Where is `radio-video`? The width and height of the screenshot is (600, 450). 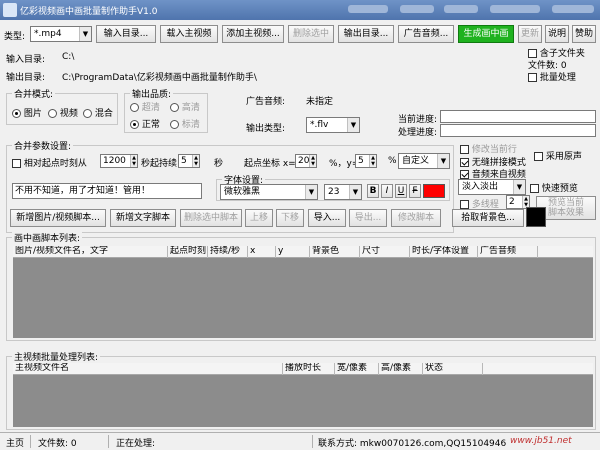 radio-video is located at coordinates (52, 113).